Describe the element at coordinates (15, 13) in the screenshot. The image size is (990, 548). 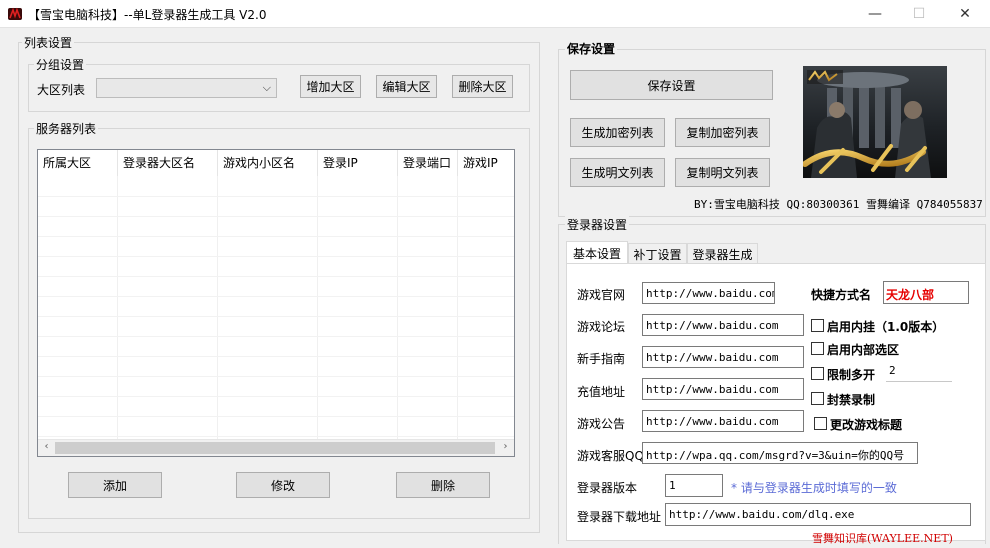
I see `app-logo-icon` at that location.